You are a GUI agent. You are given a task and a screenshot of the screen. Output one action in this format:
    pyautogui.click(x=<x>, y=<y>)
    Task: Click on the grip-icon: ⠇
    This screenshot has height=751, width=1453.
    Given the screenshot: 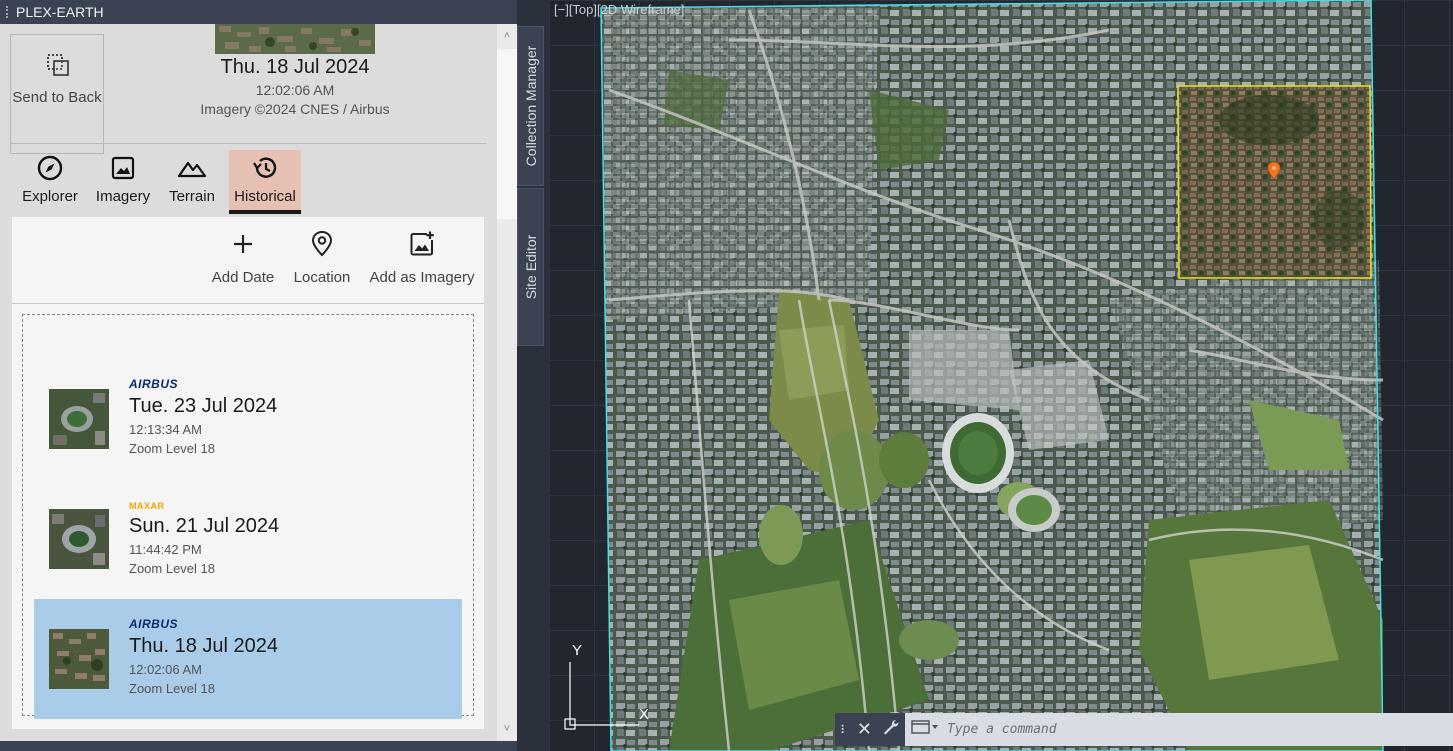 What is the action you would take?
    pyautogui.click(x=844, y=730)
    